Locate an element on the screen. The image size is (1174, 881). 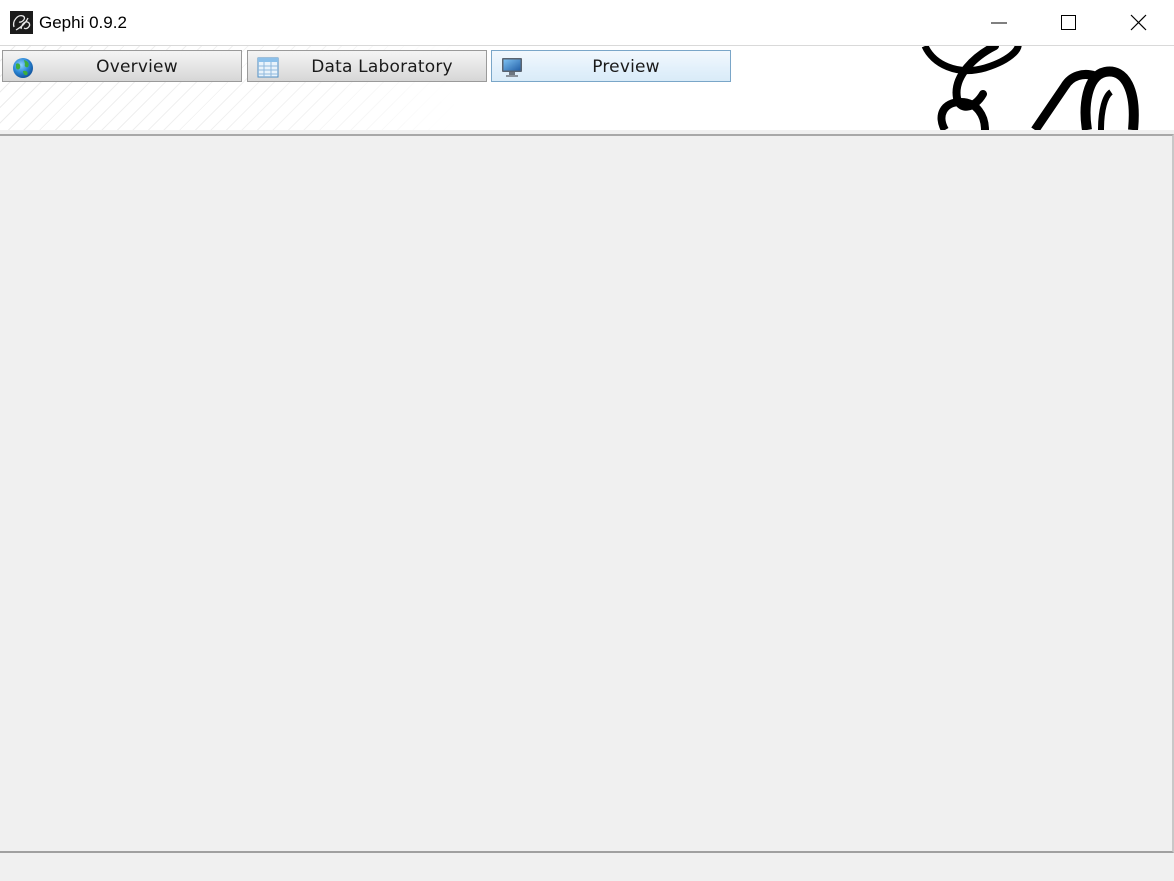
tab-data-laboratory: Data Laboratory is located at coordinates (367, 66).